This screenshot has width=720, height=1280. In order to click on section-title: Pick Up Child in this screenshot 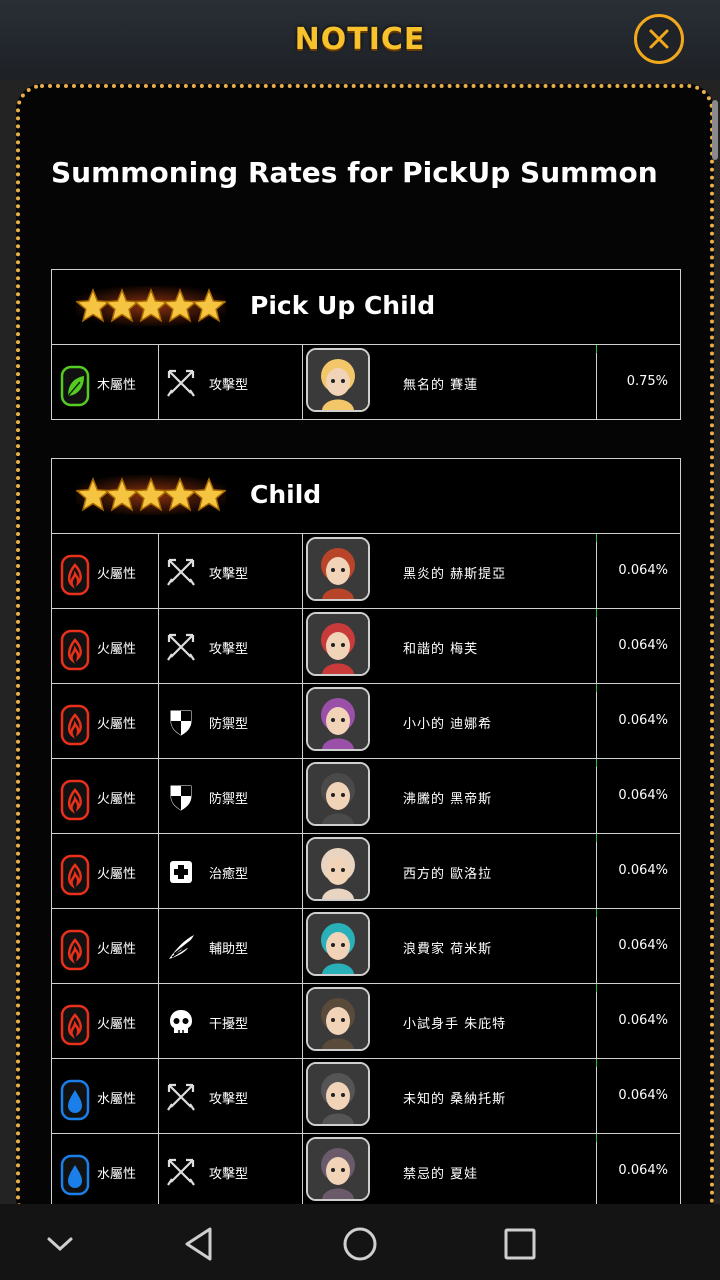, I will do `click(343, 305)`.